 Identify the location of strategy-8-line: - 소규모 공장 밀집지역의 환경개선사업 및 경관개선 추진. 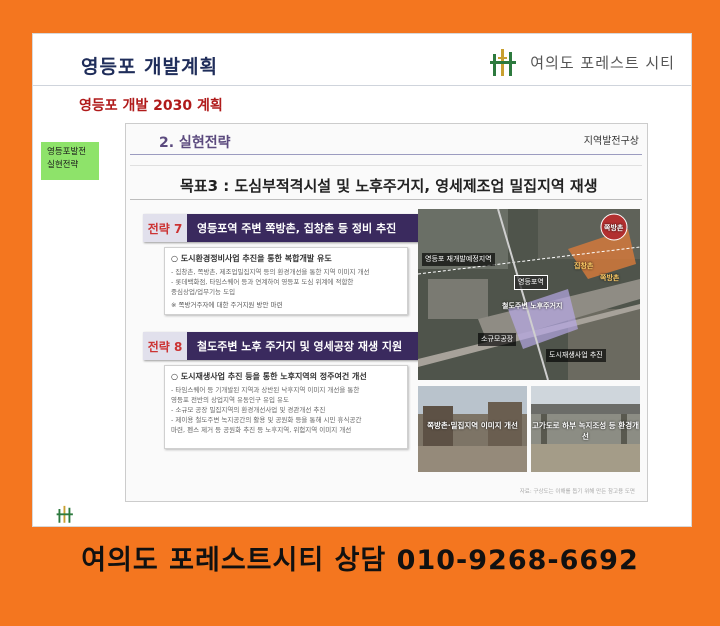
(248, 410).